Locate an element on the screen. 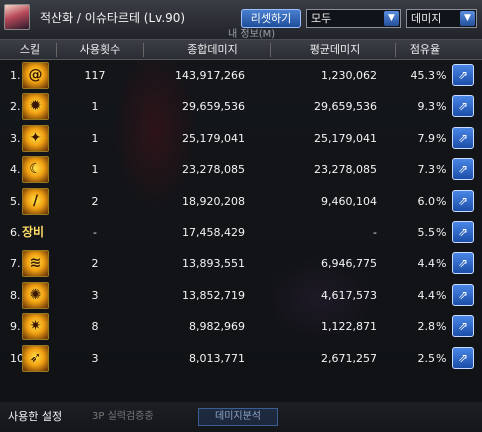  share-value: 4.4 is located at coordinates (426, 264).